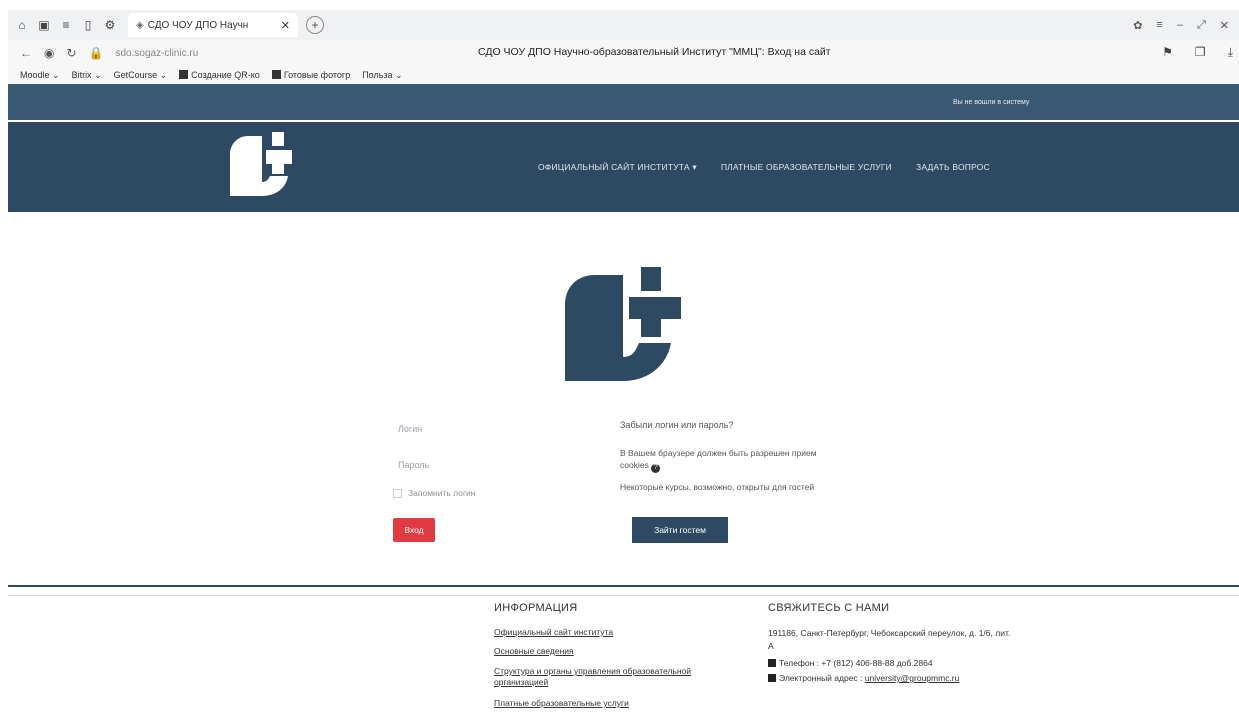 The image size is (1239, 713). What do you see at coordinates (225, 75) in the screenshot?
I see `bookmark-qr-label: Создание QR-ко` at bounding box center [225, 75].